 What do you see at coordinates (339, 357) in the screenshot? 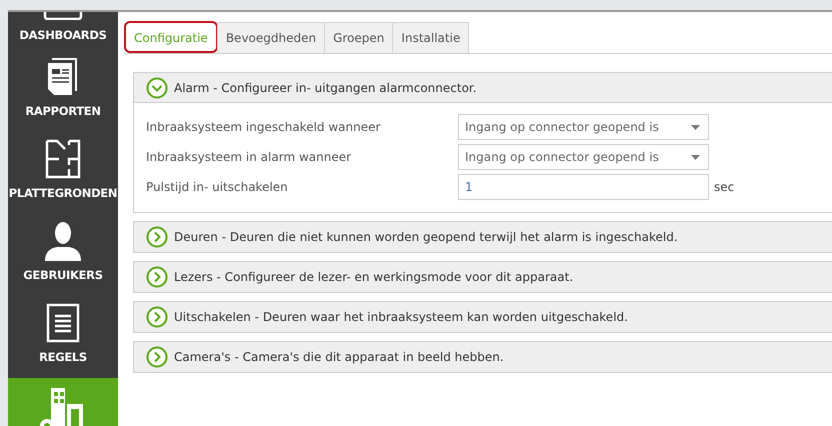
I see `panel-title: Camera's - Camera's die dit apparaat in beeld hebben.` at bounding box center [339, 357].